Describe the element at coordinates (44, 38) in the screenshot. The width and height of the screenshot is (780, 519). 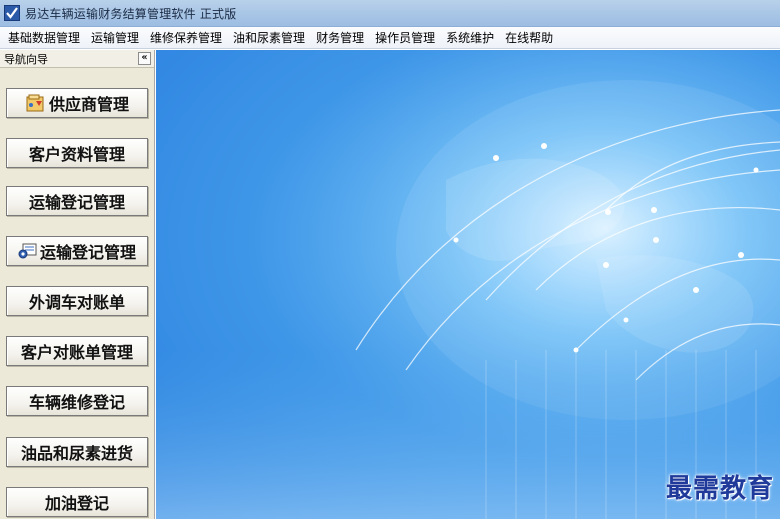
I see `menu-basic-data: 基础数据管理` at that location.